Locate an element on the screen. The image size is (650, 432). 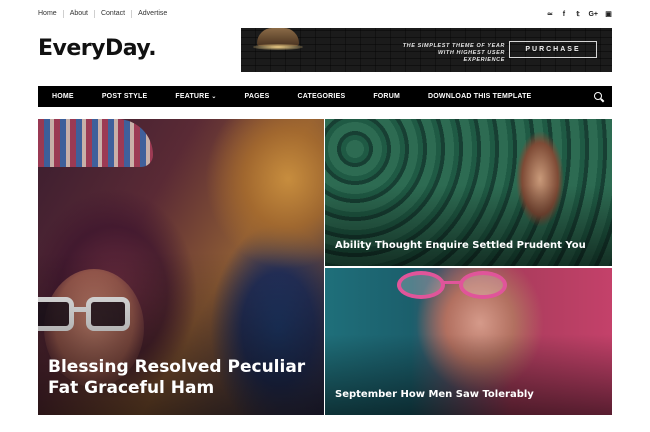
nav-item-label: HOME is located at coordinates (63, 96).